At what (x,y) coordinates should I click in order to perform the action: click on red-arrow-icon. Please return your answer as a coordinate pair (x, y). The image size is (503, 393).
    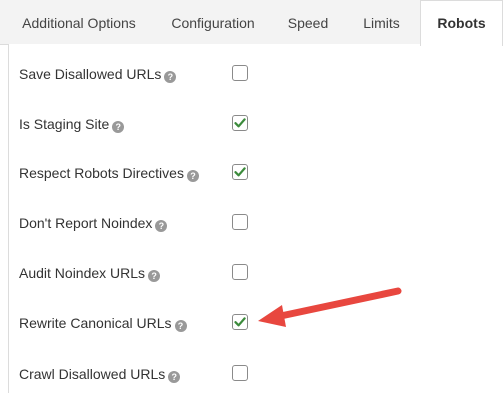
    Looking at the image, I should click on (330, 307).